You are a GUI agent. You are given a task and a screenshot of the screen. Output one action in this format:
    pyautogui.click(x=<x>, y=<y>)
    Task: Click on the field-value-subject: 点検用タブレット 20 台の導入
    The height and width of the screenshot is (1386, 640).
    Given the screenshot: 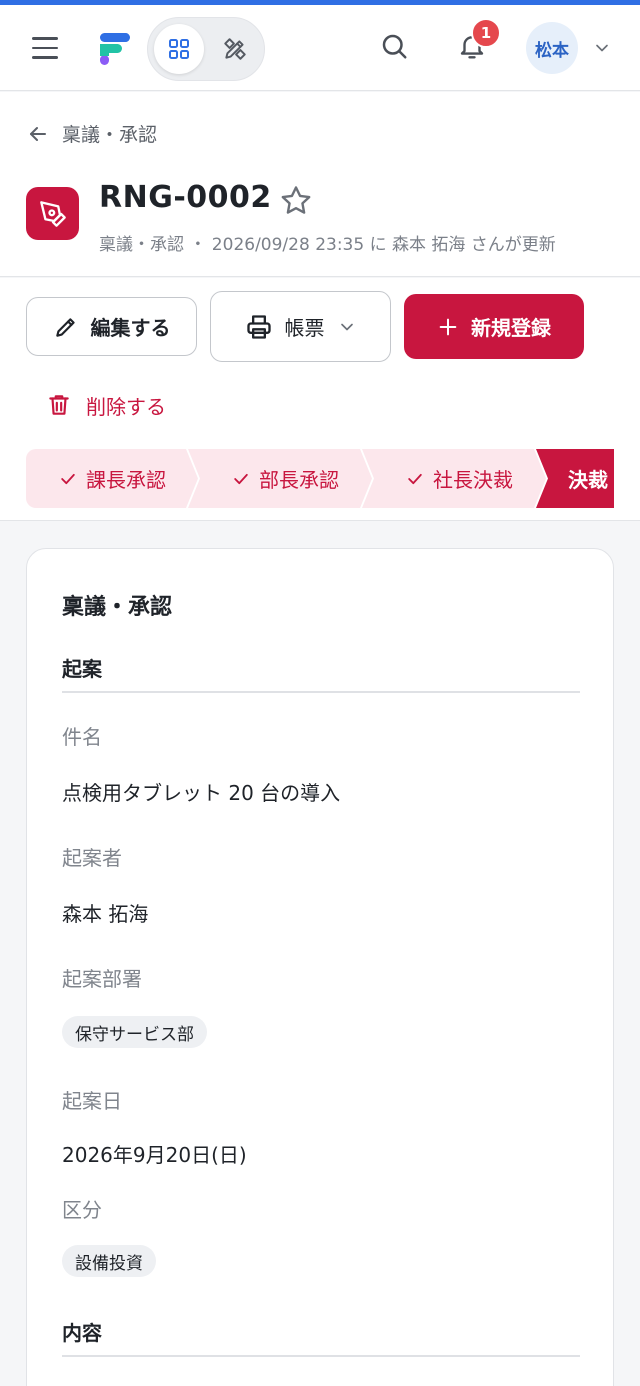 What is the action you would take?
    pyautogui.click(x=201, y=793)
    